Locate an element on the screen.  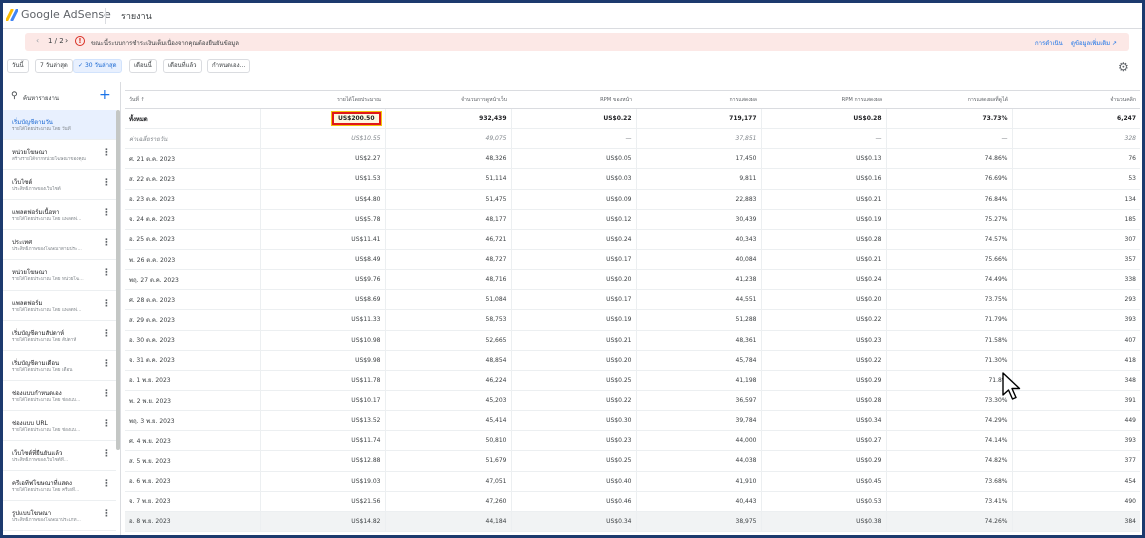
highlighted-total-earnings: US$200.50 is located at coordinates (356, 119).